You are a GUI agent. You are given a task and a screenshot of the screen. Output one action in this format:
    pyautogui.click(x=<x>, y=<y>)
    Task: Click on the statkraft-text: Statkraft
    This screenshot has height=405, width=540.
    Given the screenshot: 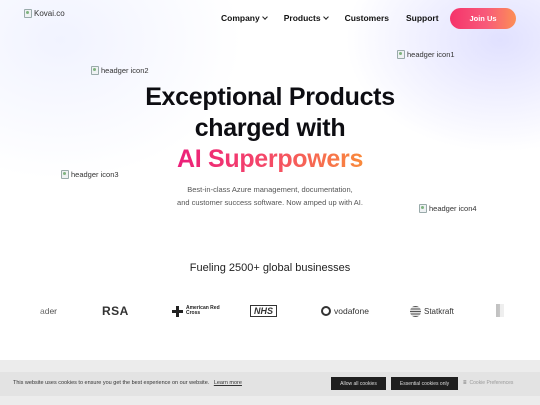 What is the action you would take?
    pyautogui.click(x=439, y=311)
    